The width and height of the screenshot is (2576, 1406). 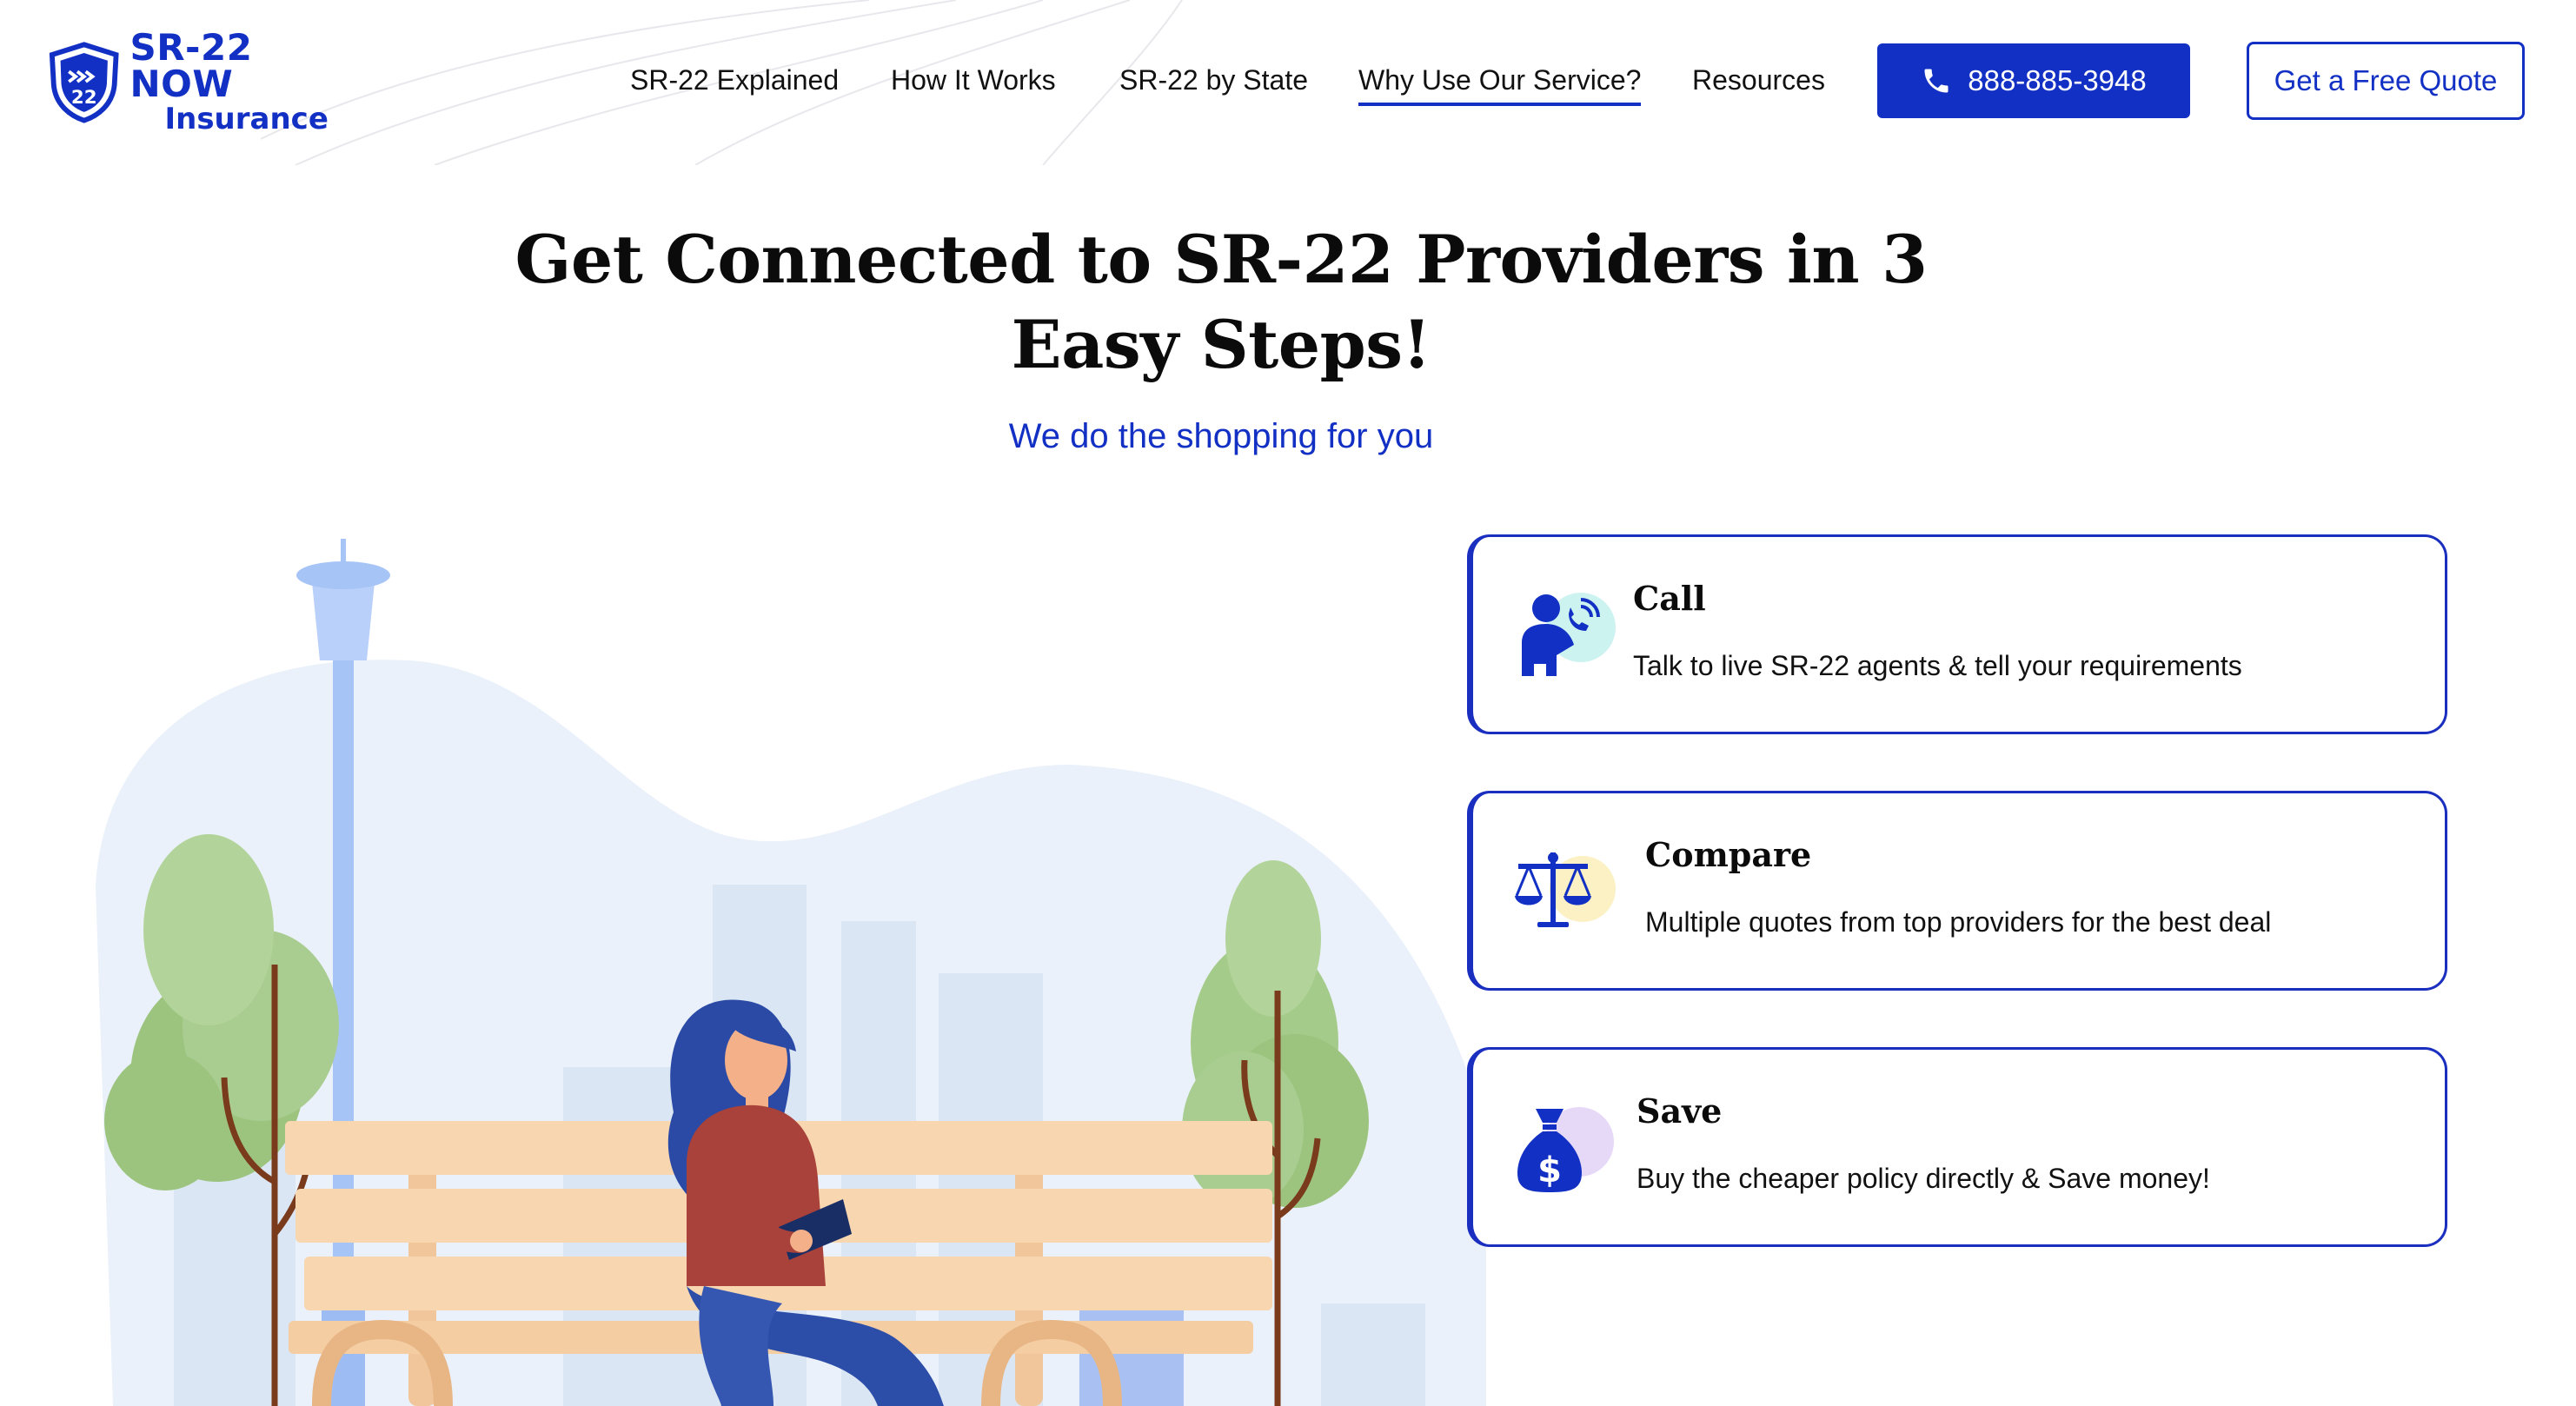 What do you see at coordinates (1937, 81) in the screenshot?
I see `phone-icon` at bounding box center [1937, 81].